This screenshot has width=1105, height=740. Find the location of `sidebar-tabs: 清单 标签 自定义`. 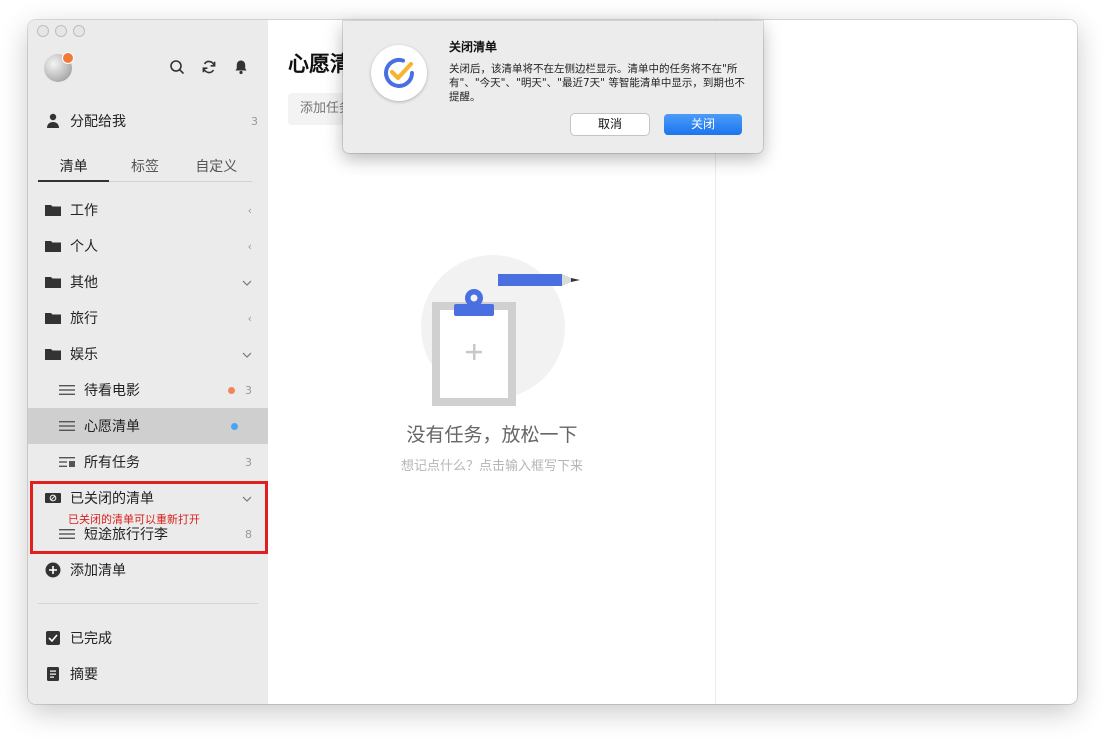

sidebar-tabs: 清单 标签 自定义 is located at coordinates (145, 167).